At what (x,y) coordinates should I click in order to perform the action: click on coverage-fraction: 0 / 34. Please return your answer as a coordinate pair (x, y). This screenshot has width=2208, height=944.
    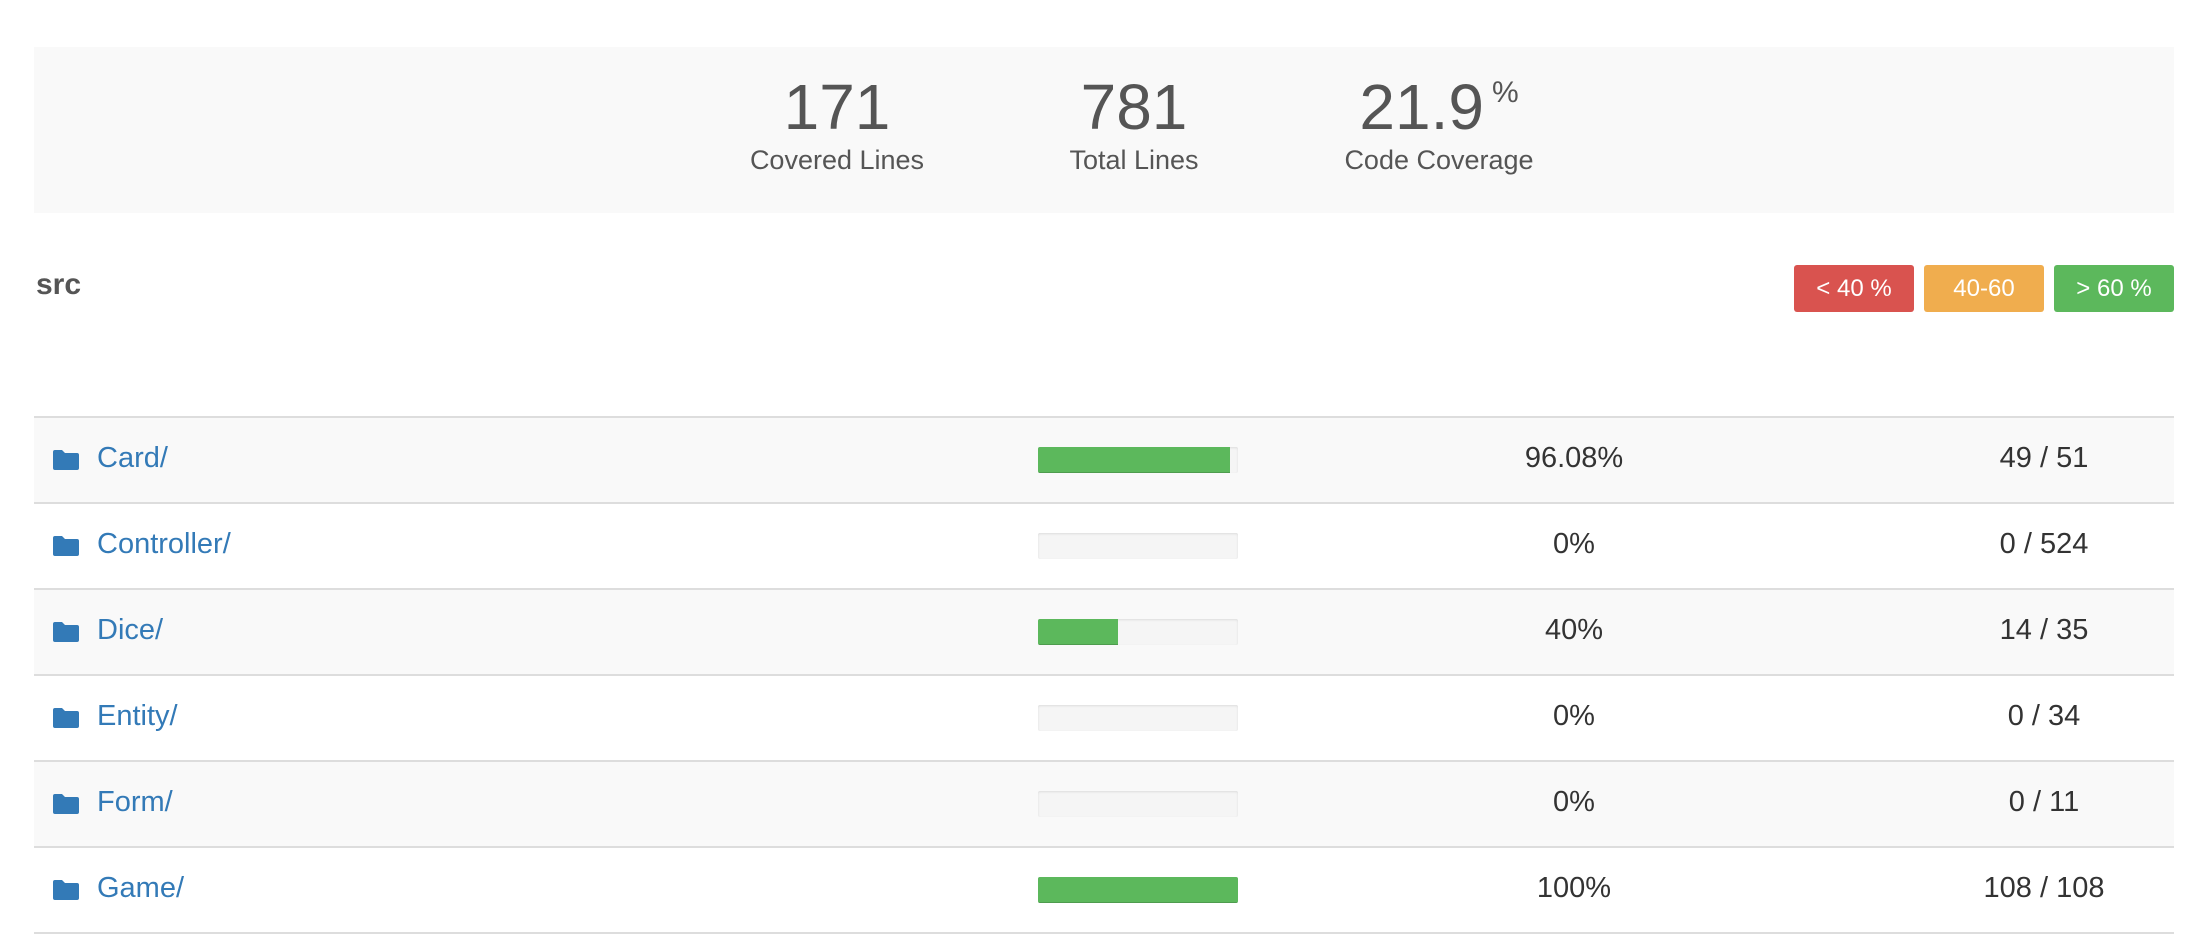
    Looking at the image, I should click on (2044, 716).